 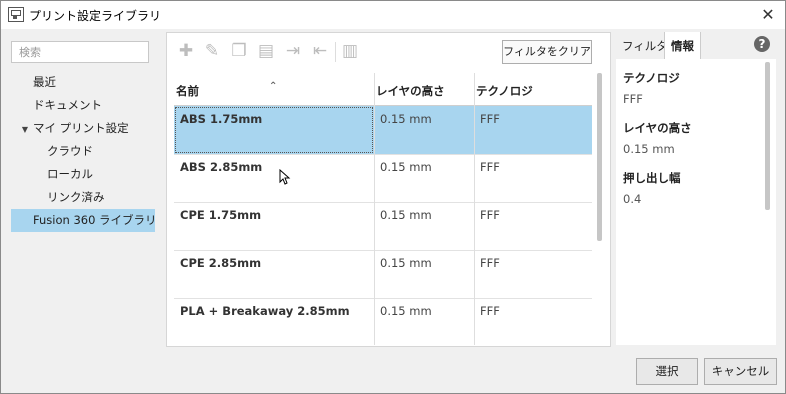 I want to click on prop-label-extrusion-width: 押し出し幅, so click(x=652, y=178).